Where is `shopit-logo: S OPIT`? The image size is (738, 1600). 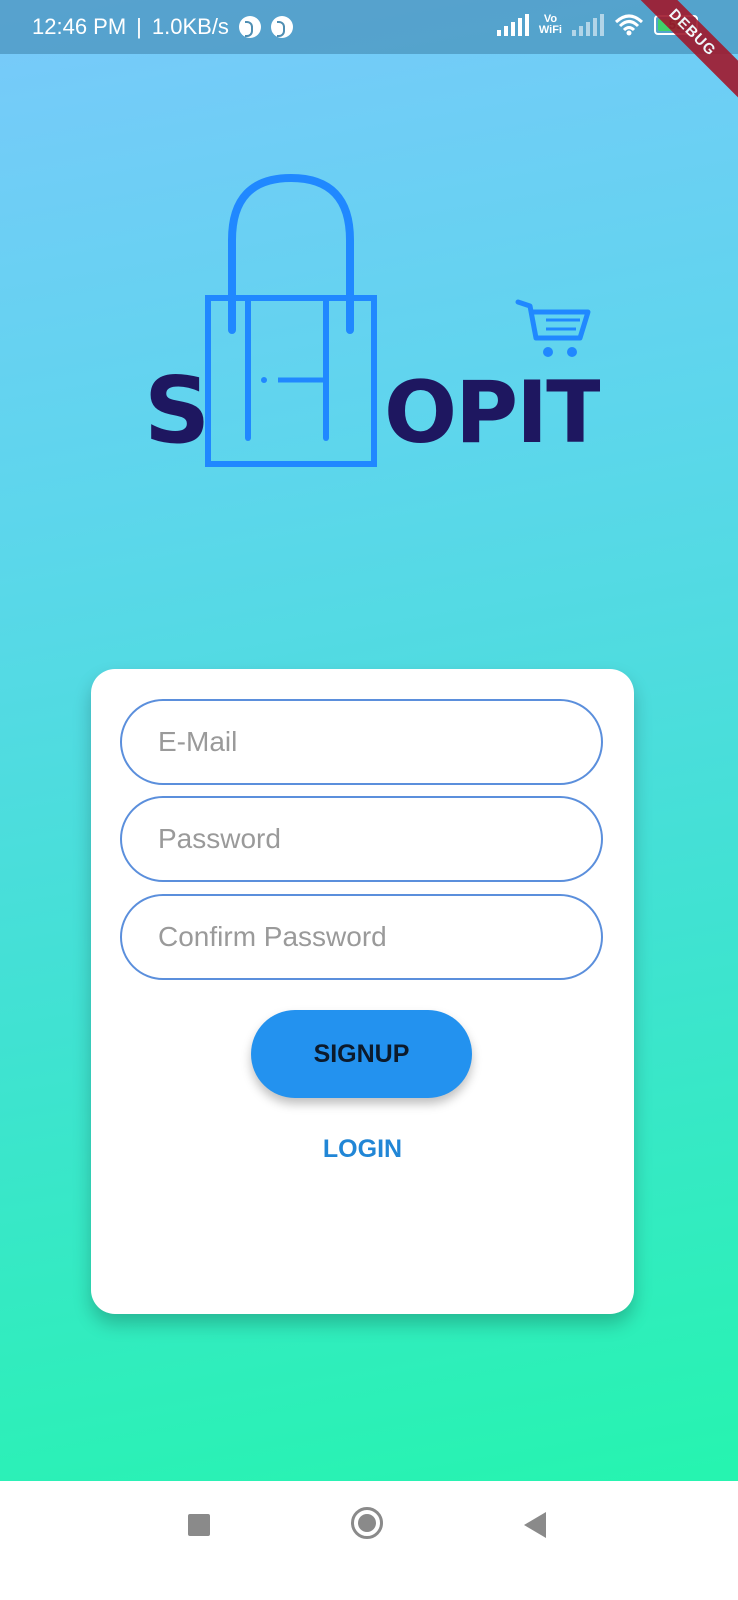 shopit-logo: S OPIT is located at coordinates (372, 320).